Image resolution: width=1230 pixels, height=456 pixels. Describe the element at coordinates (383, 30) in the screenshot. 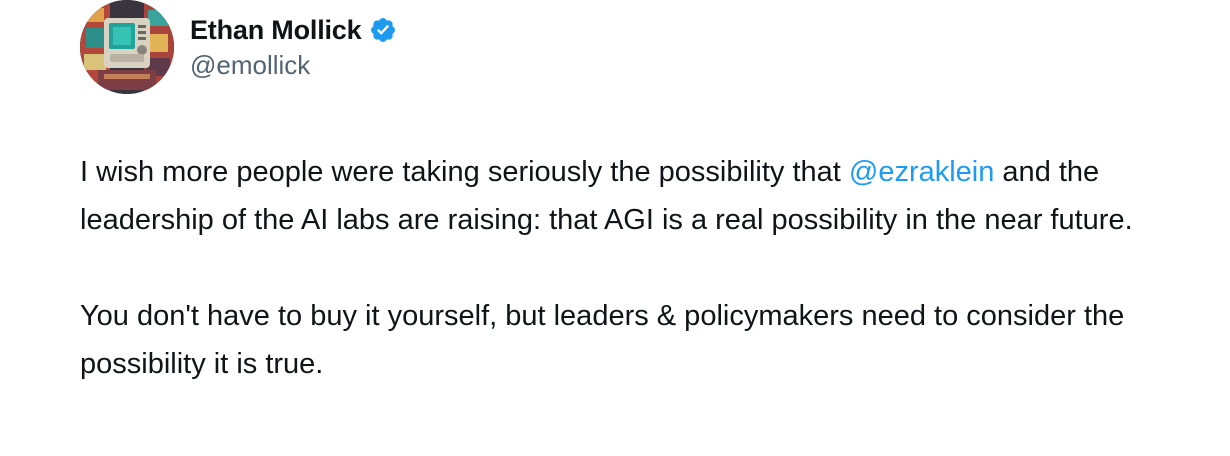

I see `verified-badge-icon` at that location.